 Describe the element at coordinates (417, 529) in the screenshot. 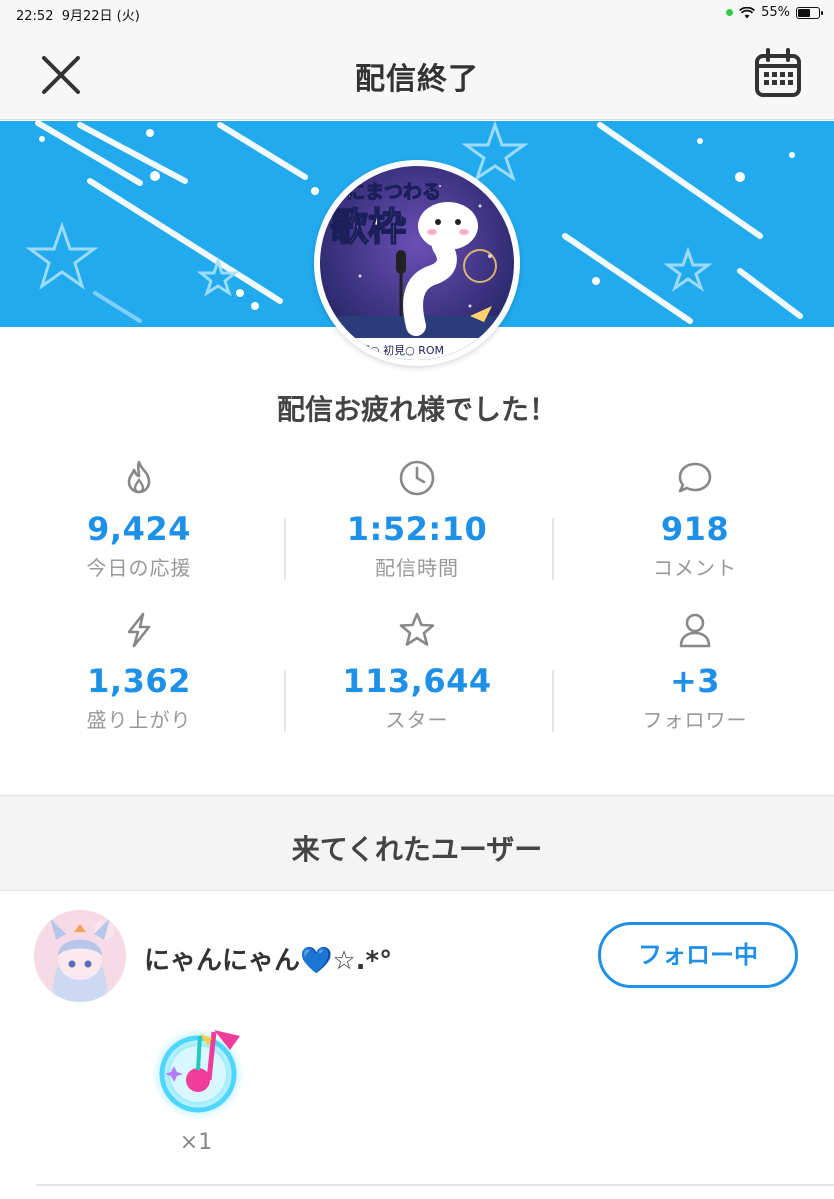

I see `stat-value: 1:52:10` at that location.